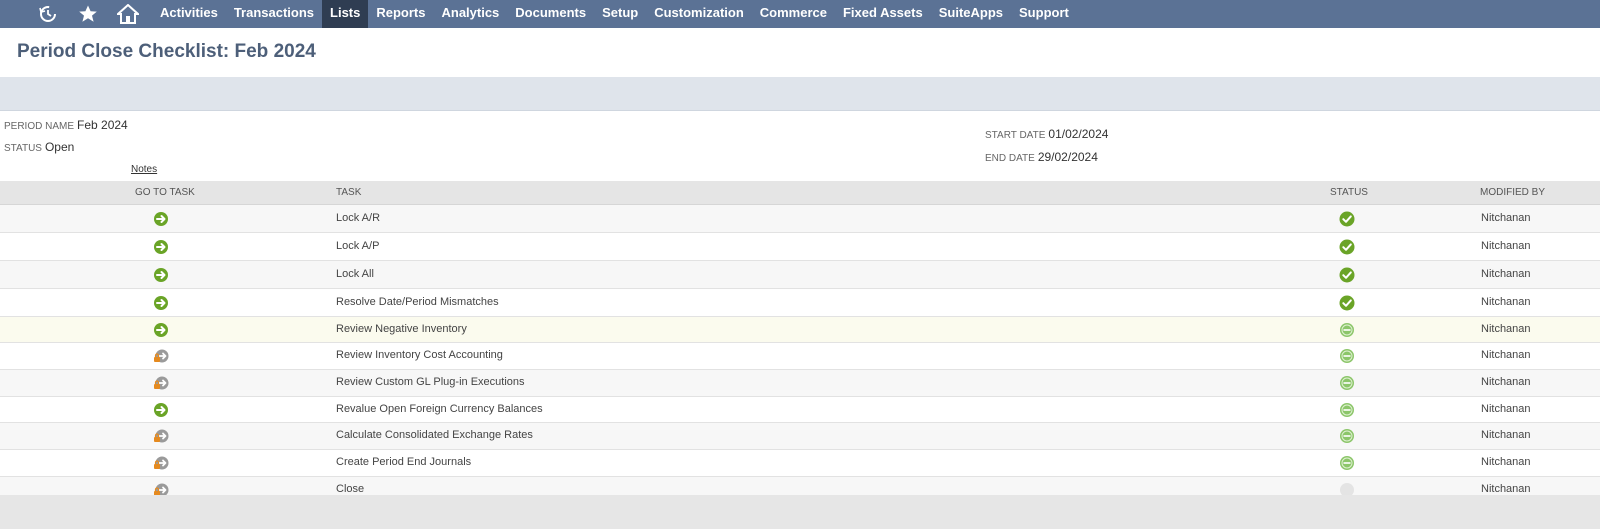  Describe the element at coordinates (165, 192) in the screenshot. I see `header-go-to-task: GO TO TASK` at that location.